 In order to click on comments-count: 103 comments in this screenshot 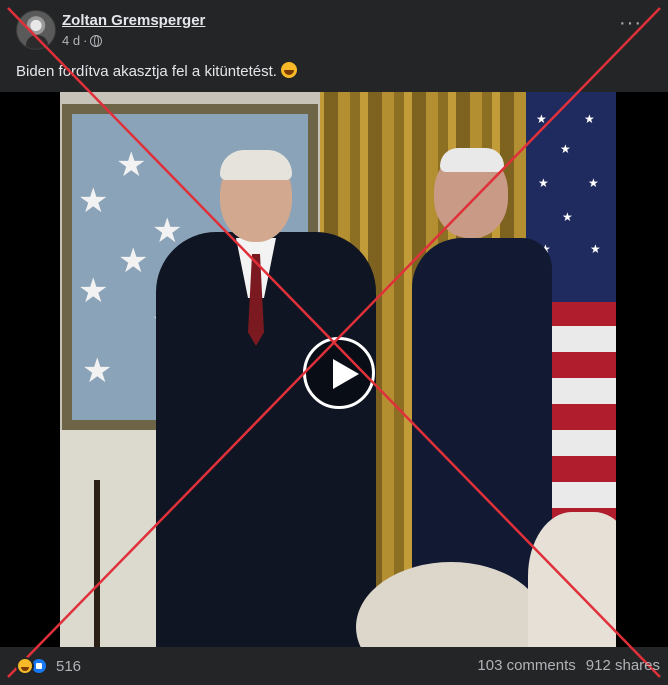, I will do `click(526, 665)`.